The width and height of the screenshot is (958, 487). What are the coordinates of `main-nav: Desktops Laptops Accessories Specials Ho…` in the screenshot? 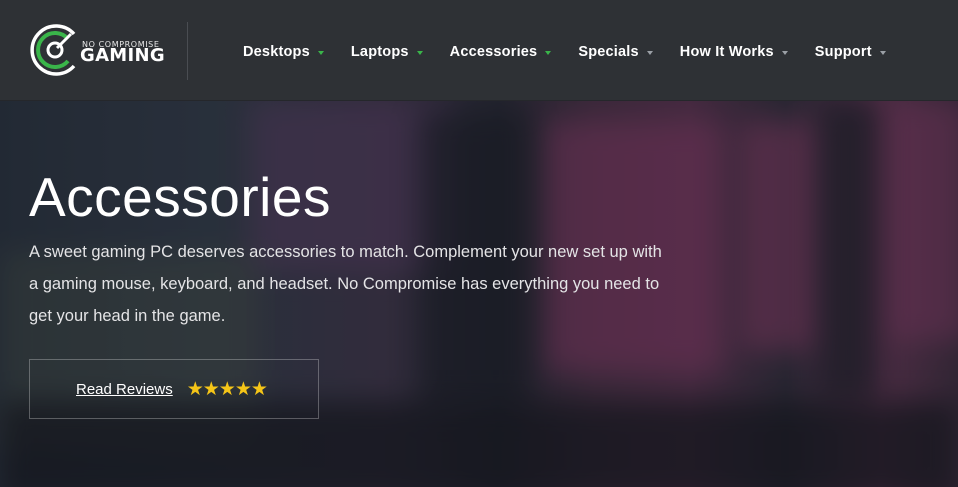 It's located at (578, 52).